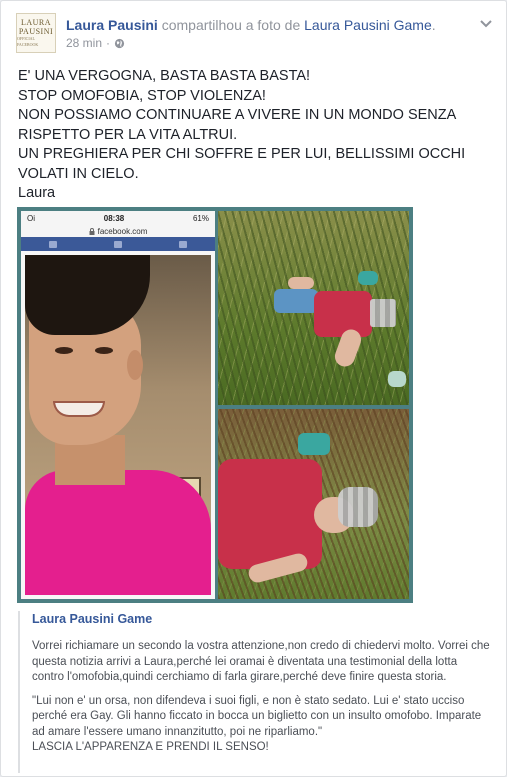  I want to click on lock-icon, so click(92, 231).